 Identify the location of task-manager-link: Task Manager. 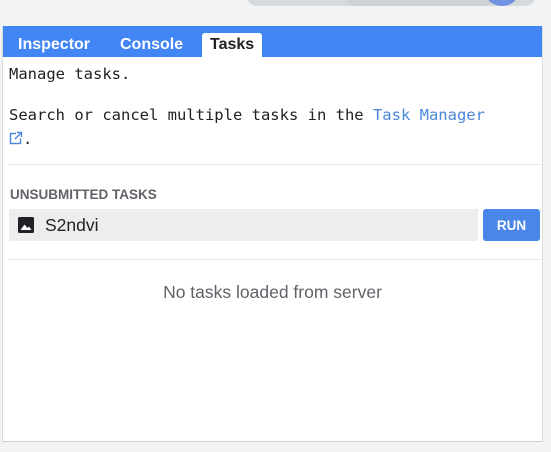
(429, 115).